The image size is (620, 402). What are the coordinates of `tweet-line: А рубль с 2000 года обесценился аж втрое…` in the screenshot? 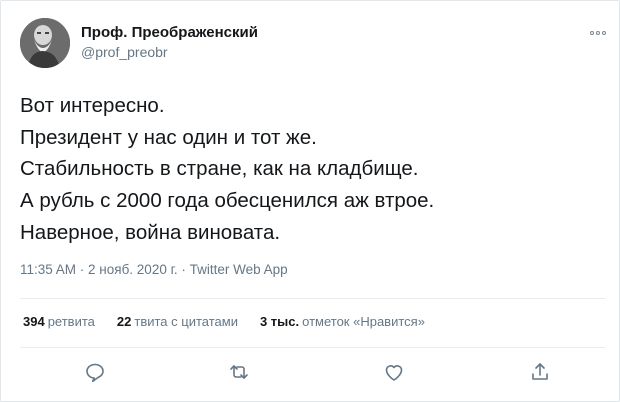 It's located at (227, 201).